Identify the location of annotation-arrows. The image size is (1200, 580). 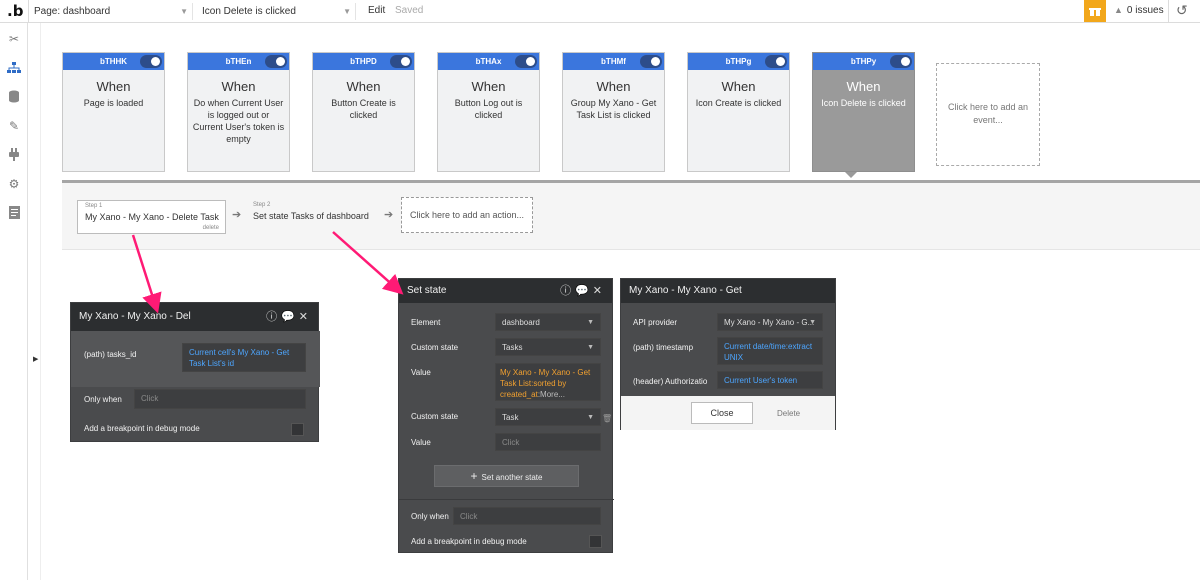
(267, 272).